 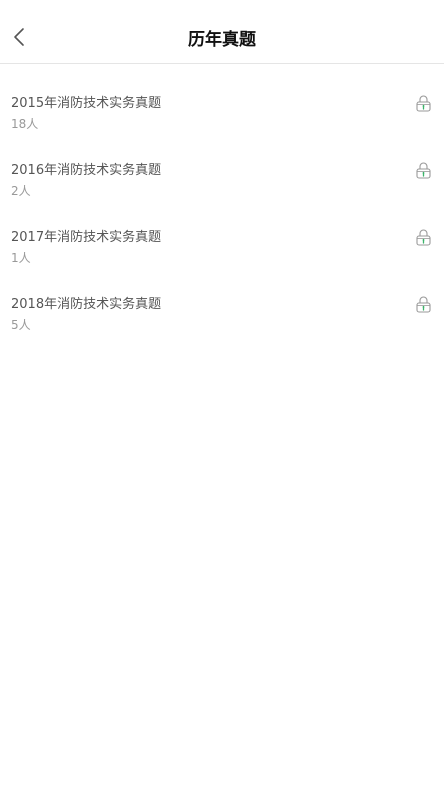 I want to click on list-item: 2015年消防技术实务真题 18人, so click(x=222, y=126).